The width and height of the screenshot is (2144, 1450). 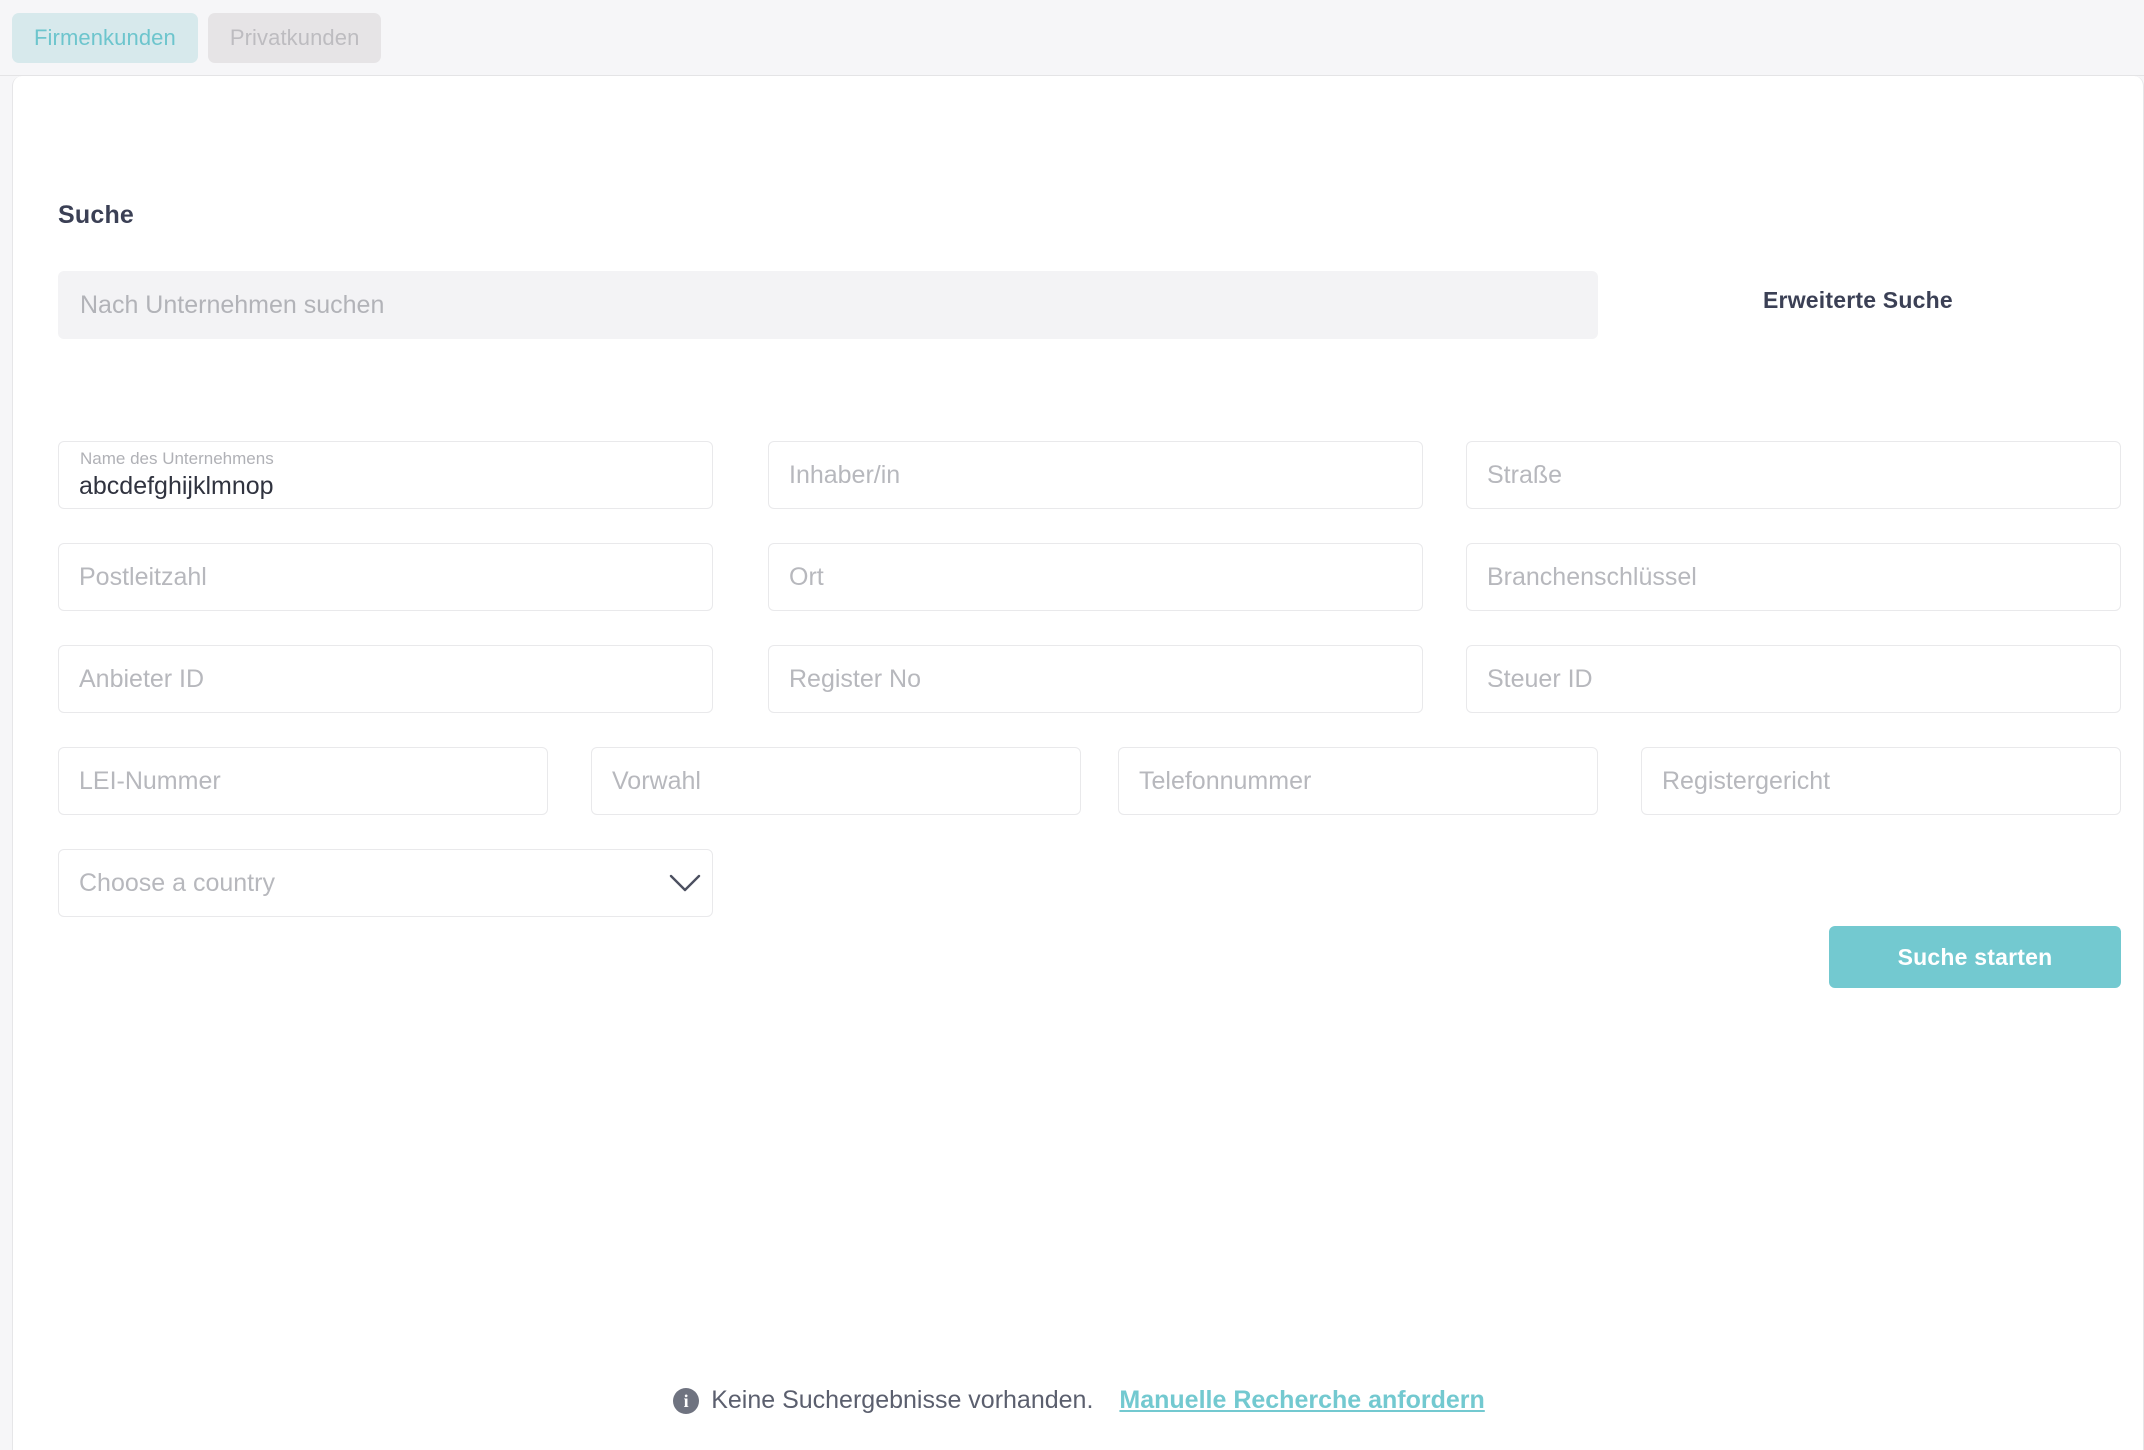 What do you see at coordinates (1975, 957) in the screenshot?
I see `start-search-button: Suche starten` at bounding box center [1975, 957].